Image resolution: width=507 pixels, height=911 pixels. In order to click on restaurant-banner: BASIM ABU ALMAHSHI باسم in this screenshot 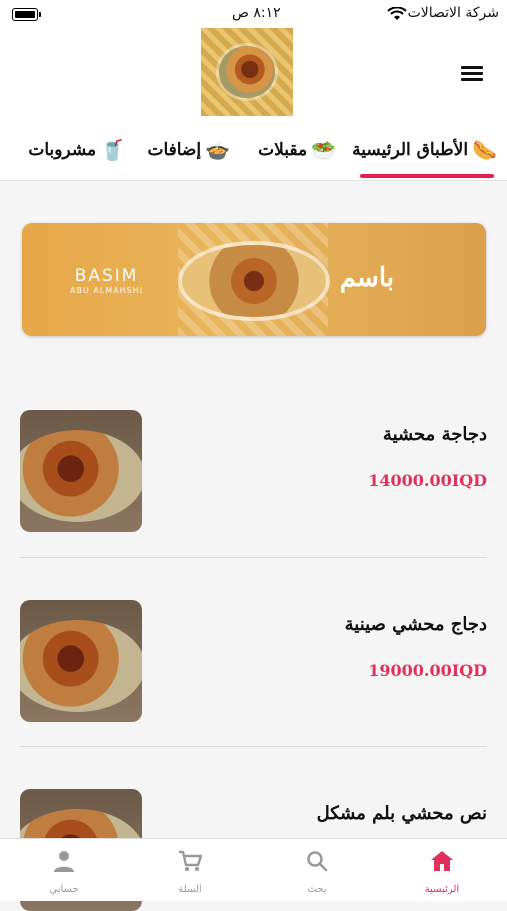, I will do `click(254, 279)`.